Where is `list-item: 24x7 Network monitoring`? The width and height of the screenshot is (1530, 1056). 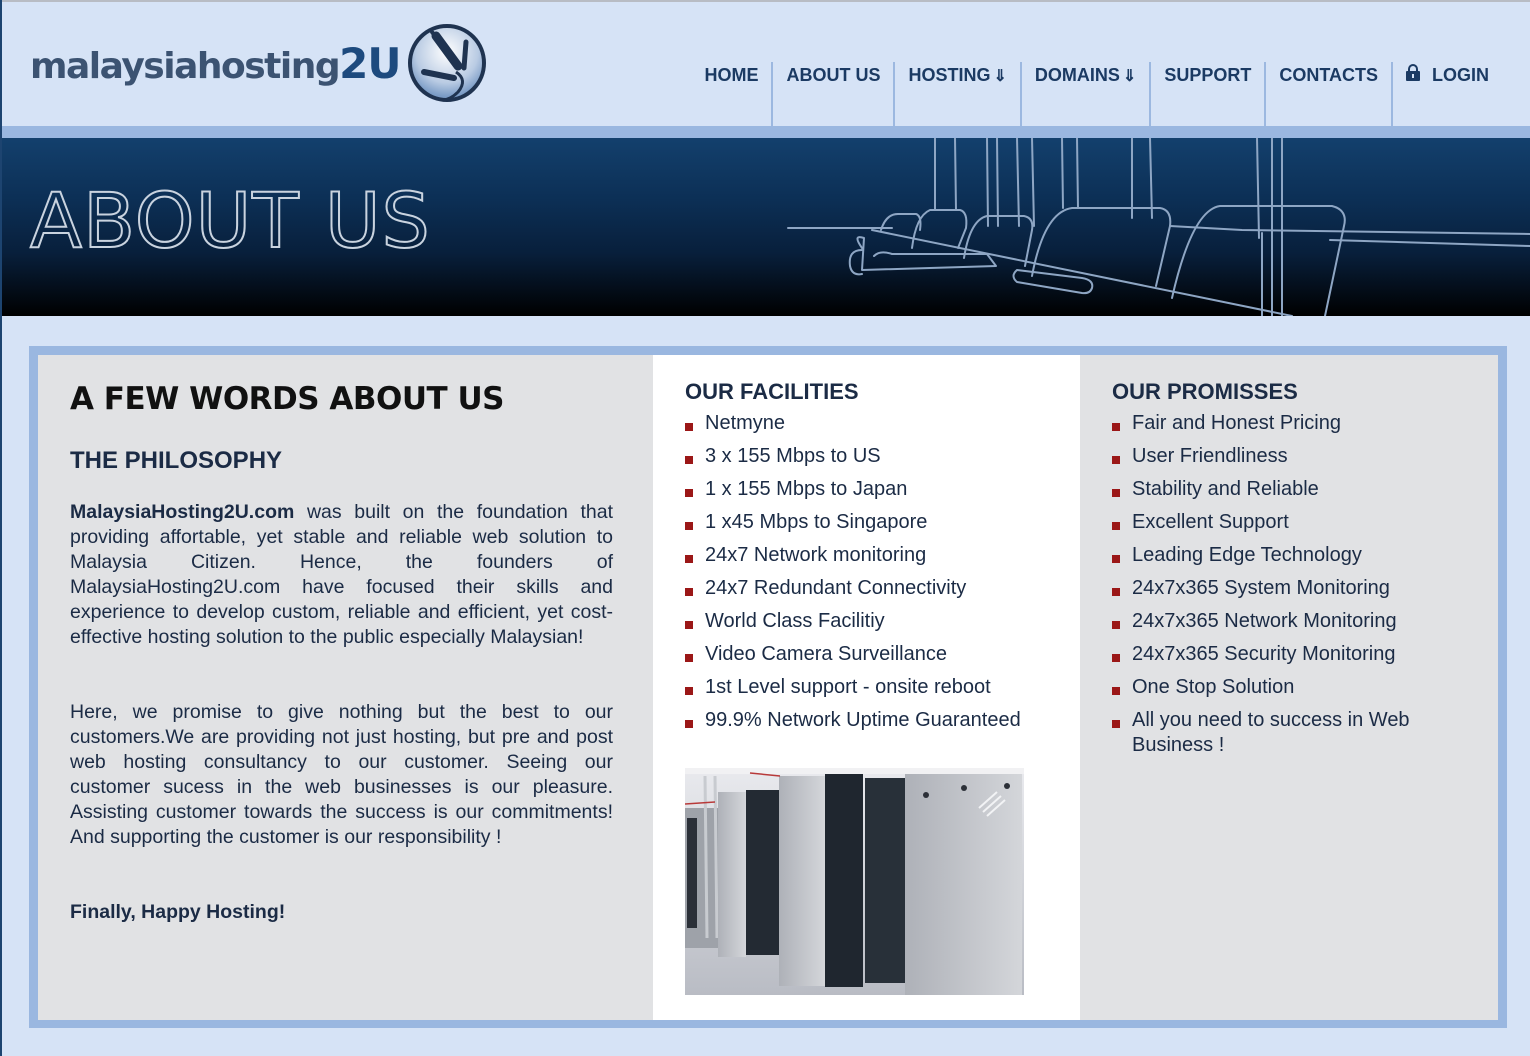 list-item: 24x7 Network monitoring is located at coordinates (853, 555).